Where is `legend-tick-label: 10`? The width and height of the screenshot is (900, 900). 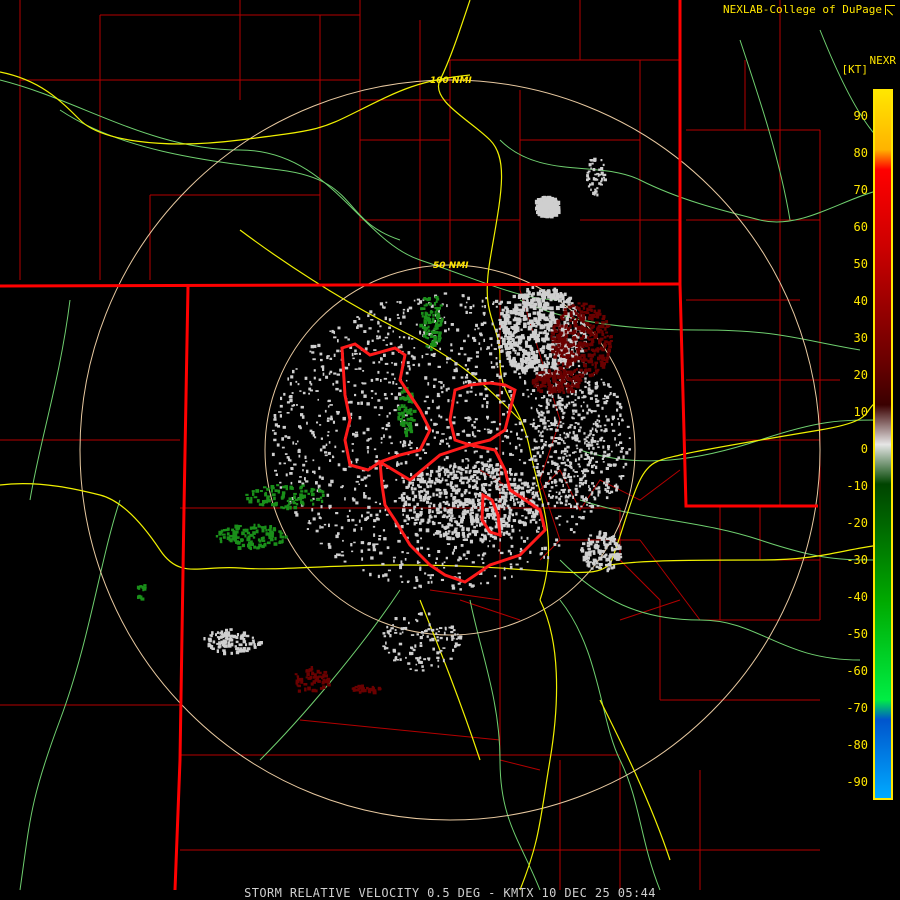 legend-tick-label: 10 is located at coordinates (860, 412).